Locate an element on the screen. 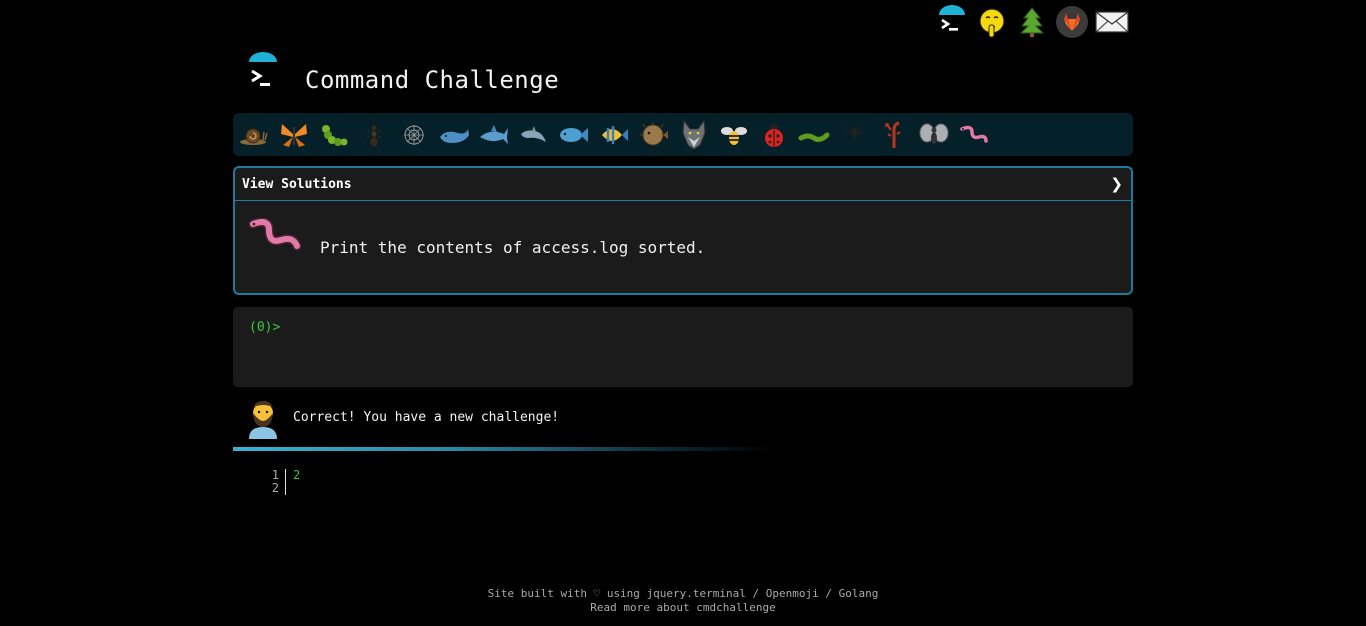 The height and width of the screenshot is (626, 1366). green-worm-icon is located at coordinates (814, 135).